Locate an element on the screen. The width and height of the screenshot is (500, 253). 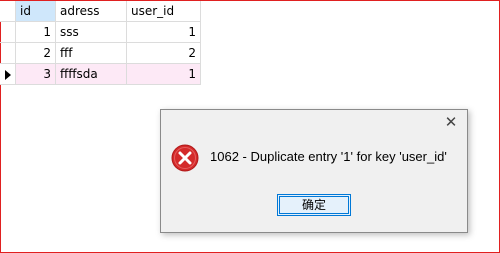
cell-id: 3 is located at coordinates (36, 74).